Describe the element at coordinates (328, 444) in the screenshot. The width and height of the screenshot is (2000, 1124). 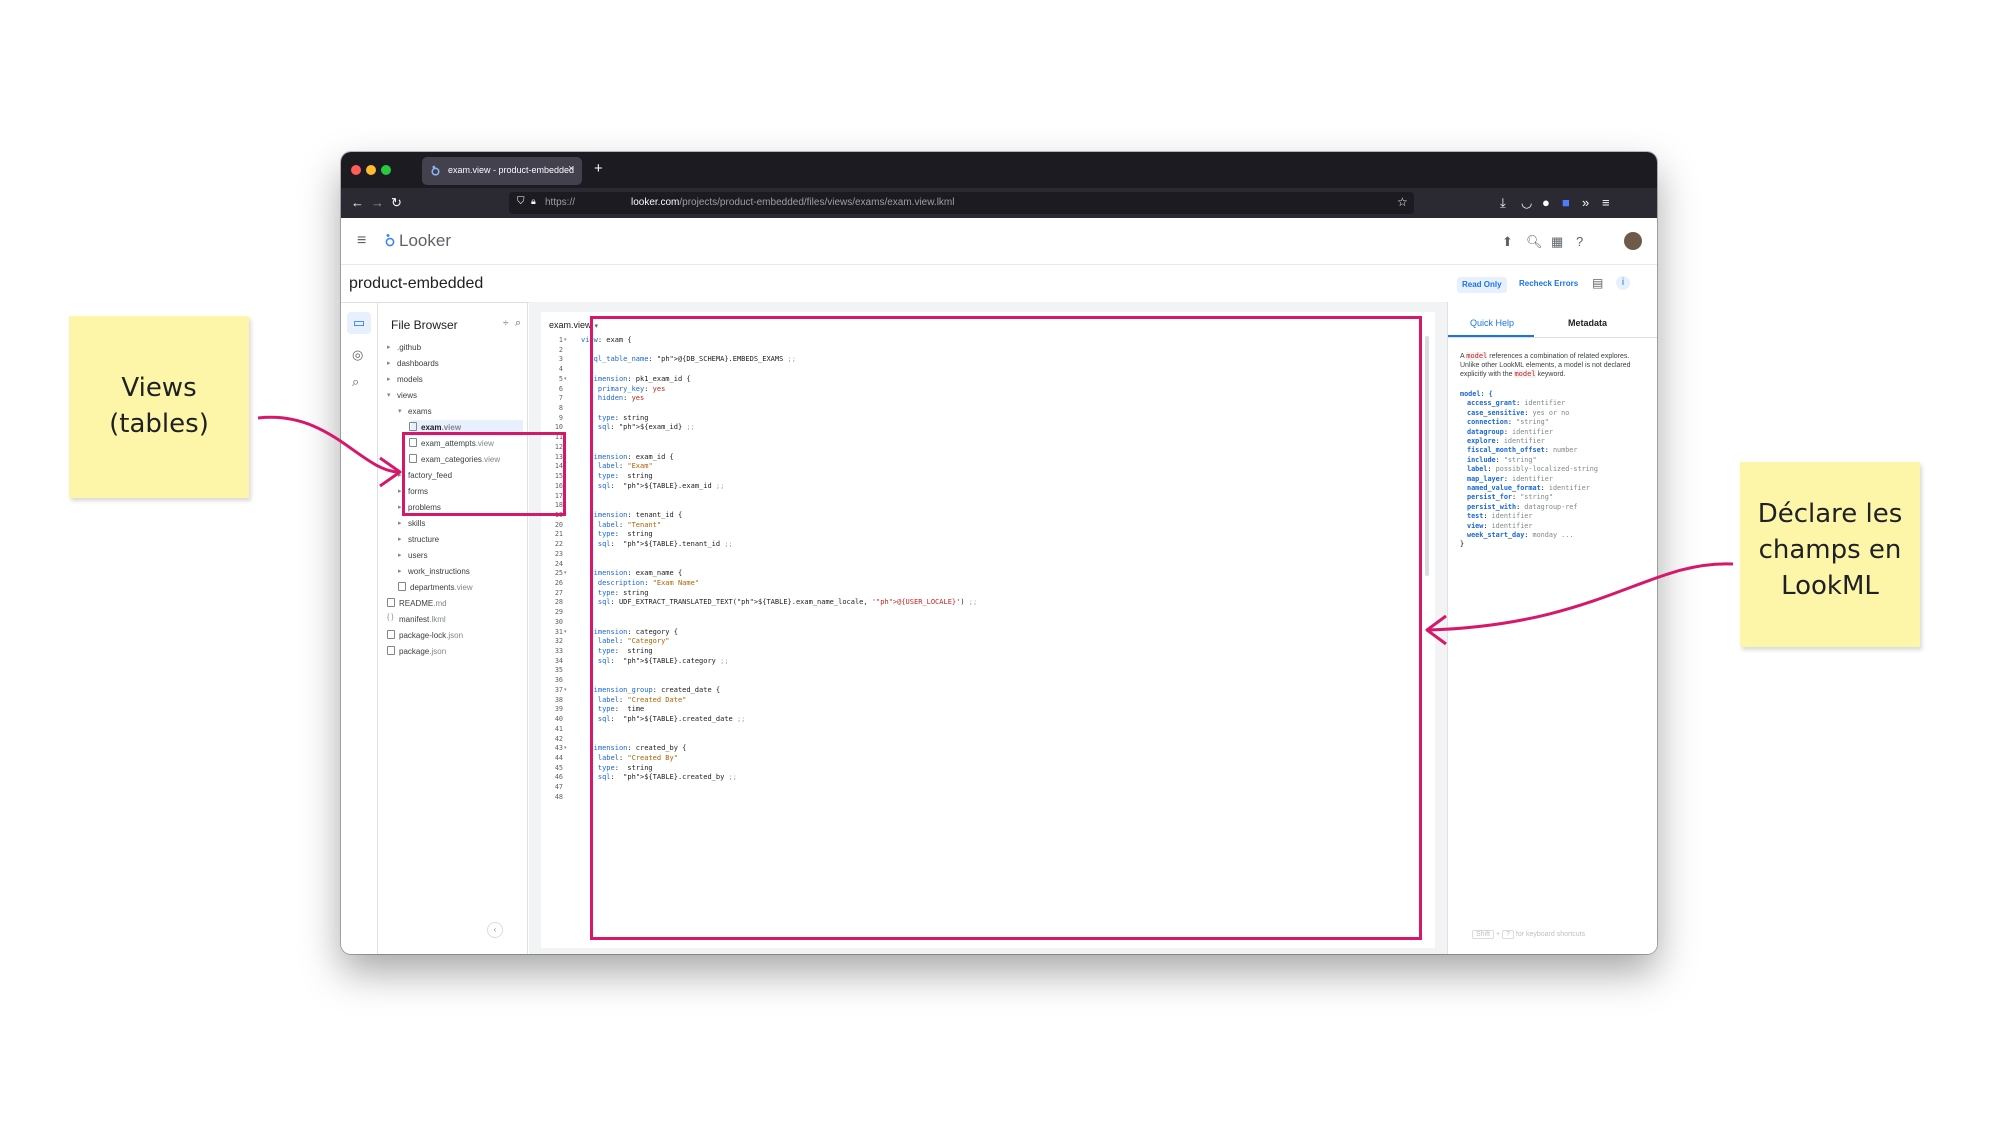
I see `views-arrow` at that location.